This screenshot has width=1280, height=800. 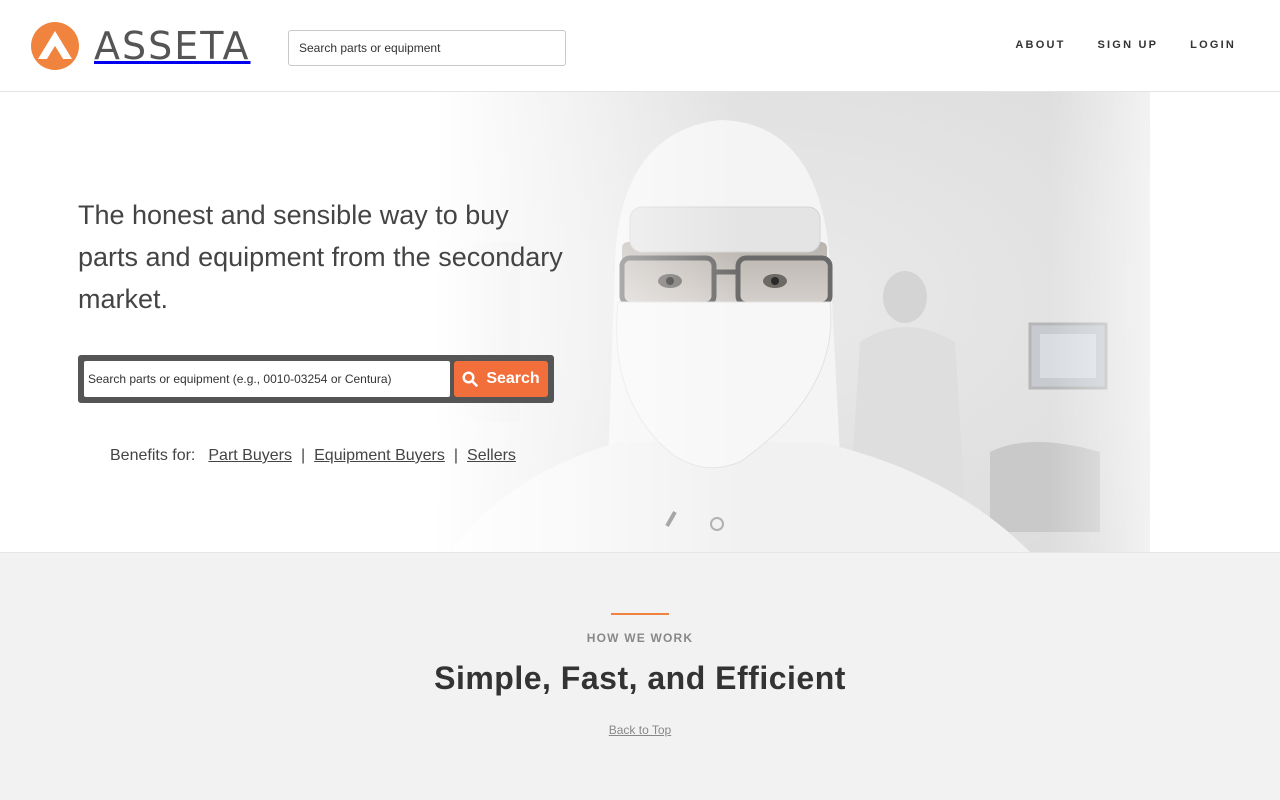 I want to click on nav-about: ABOUT, so click(x=1040, y=45).